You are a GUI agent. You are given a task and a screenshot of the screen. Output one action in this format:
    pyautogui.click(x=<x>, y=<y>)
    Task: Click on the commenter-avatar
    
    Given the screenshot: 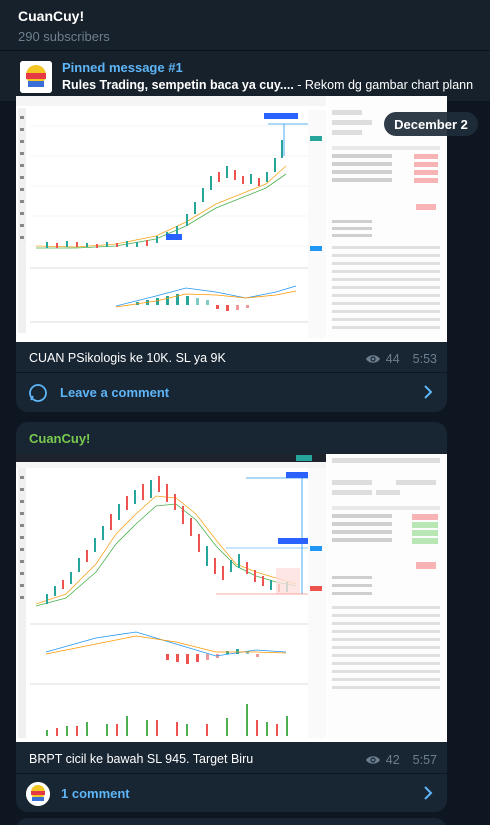 What is the action you would take?
    pyautogui.click(x=38, y=794)
    